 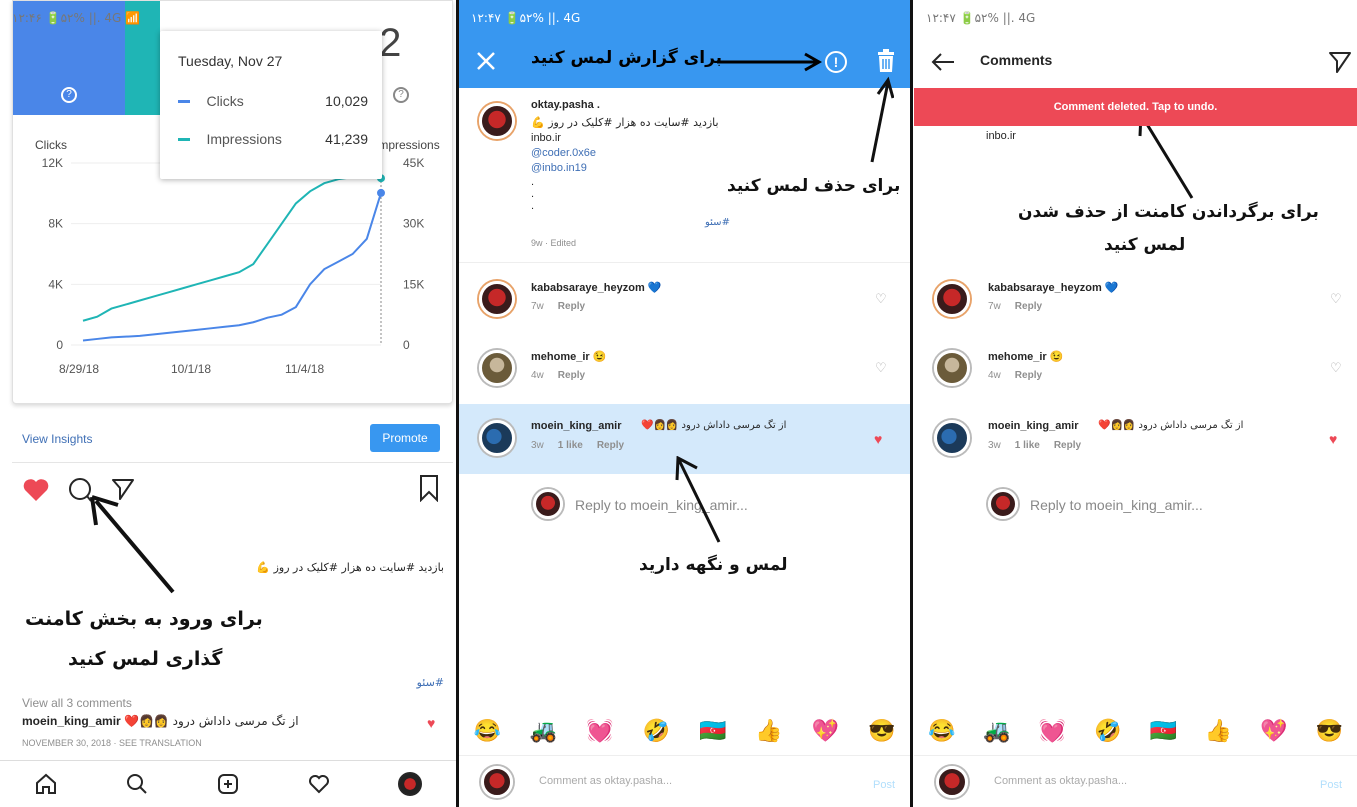 I want to click on caption-fragment: inbo.ir, so click(x=1001, y=136).